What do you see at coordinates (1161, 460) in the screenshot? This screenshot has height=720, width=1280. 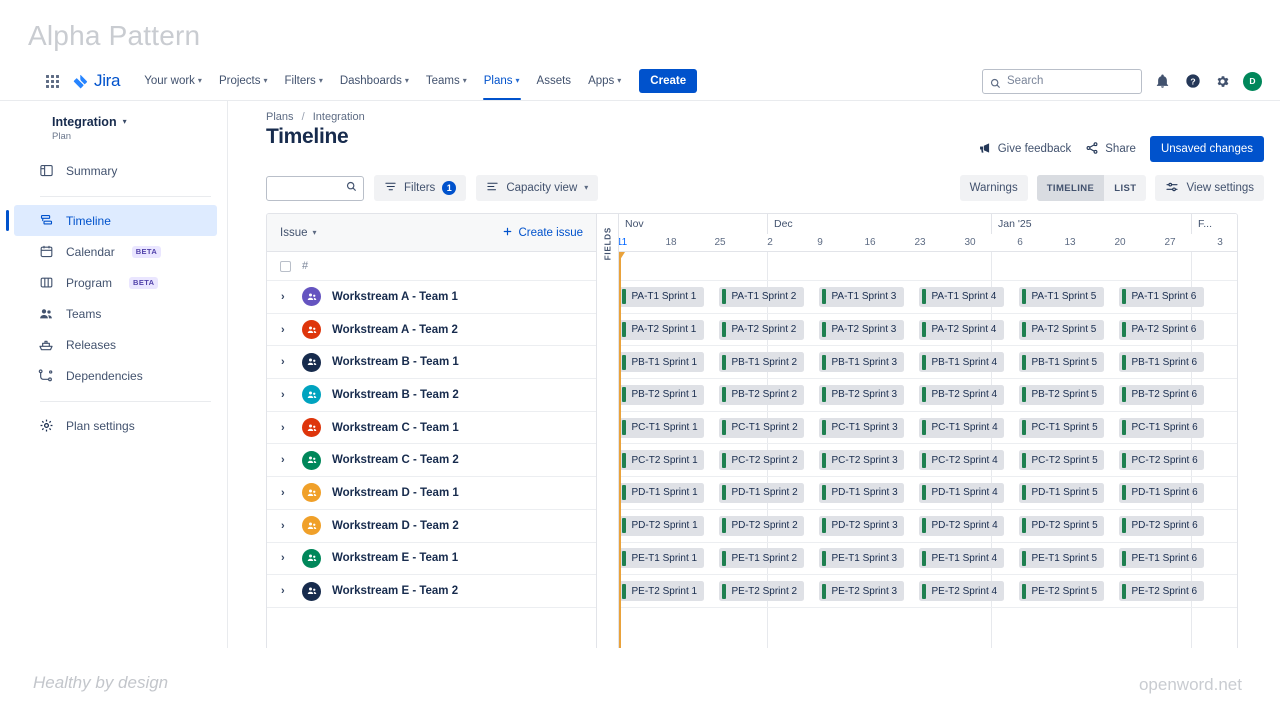 I see `sprint-bar: PC-T2 Sprint 6` at bounding box center [1161, 460].